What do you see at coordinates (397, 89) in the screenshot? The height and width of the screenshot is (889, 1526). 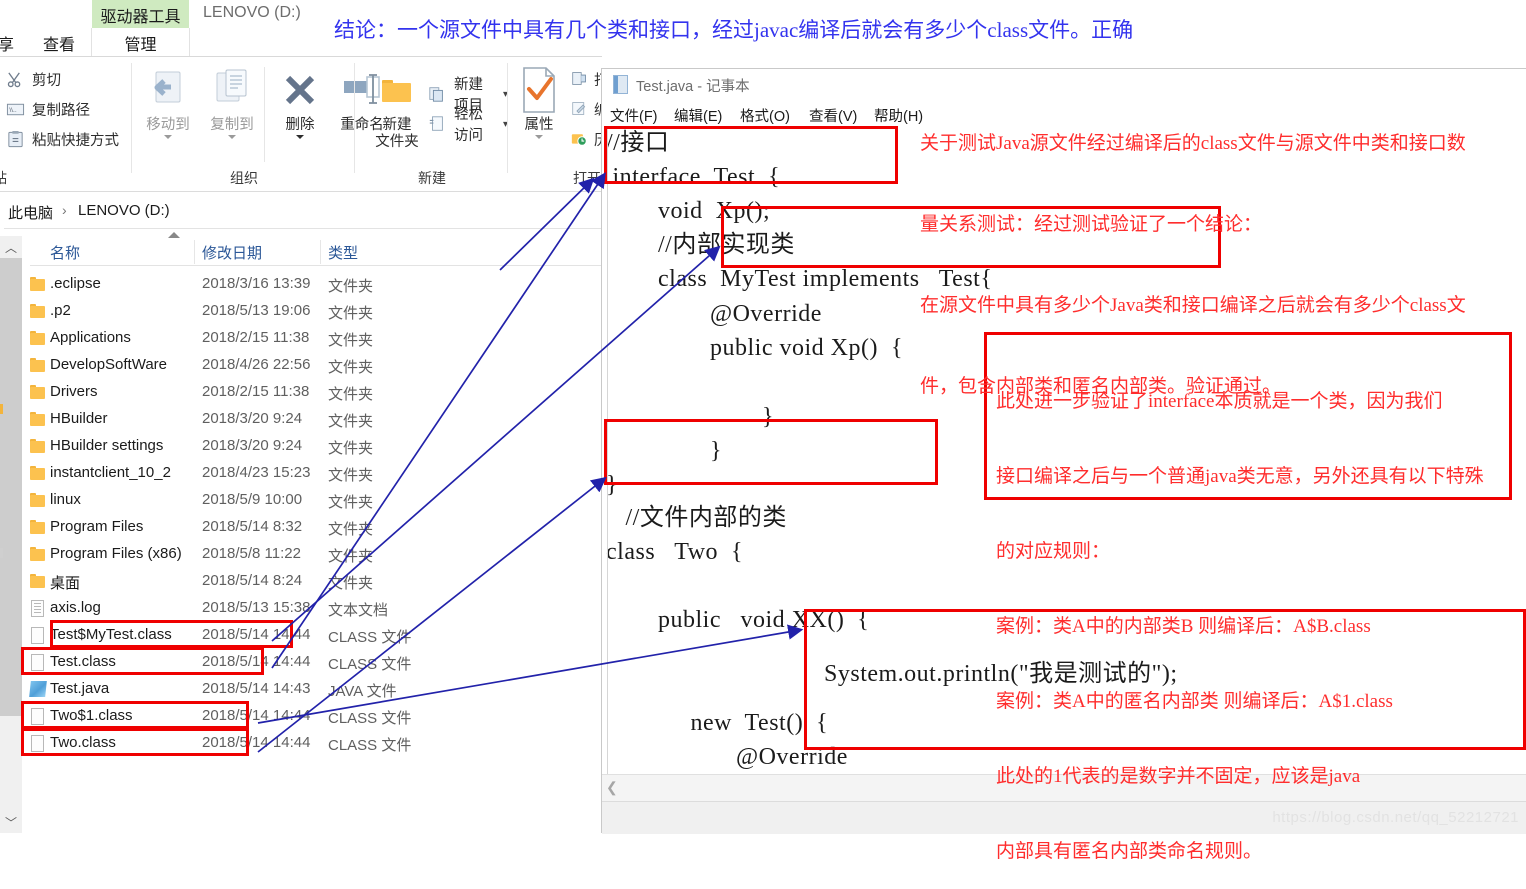 I see `new-folder-icon` at bounding box center [397, 89].